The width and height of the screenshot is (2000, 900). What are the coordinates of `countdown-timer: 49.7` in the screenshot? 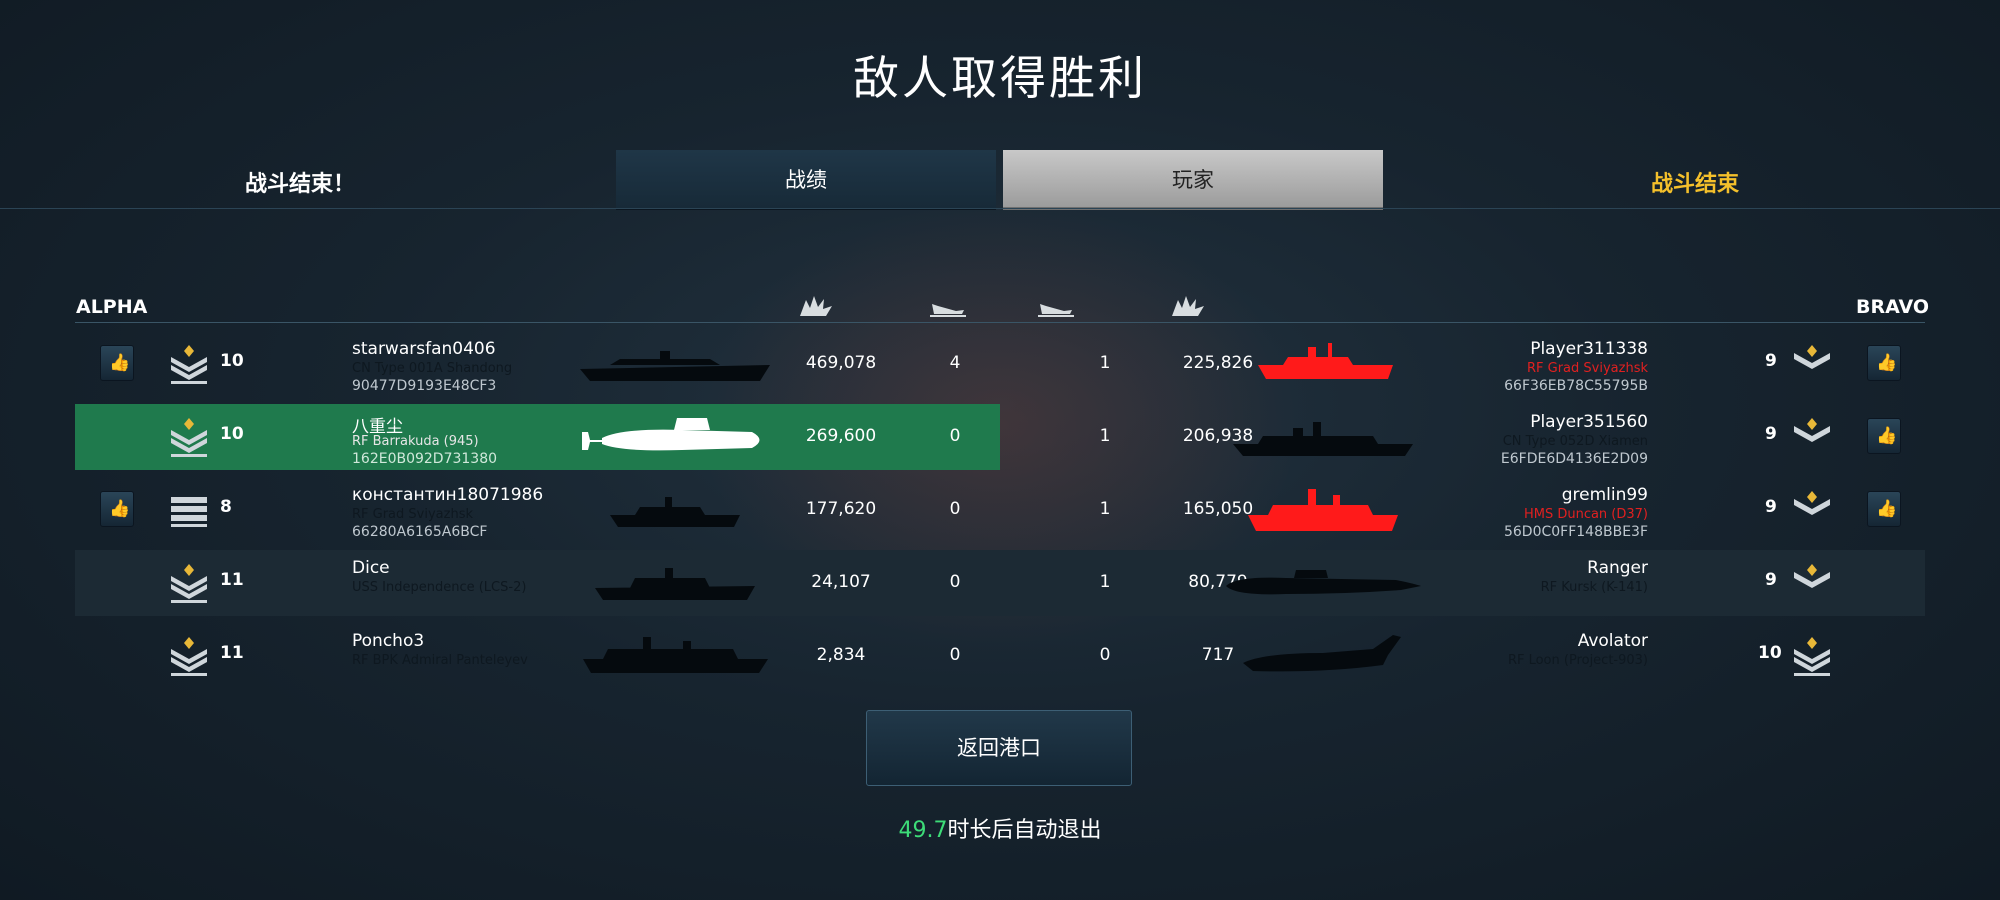 It's located at (923, 830).